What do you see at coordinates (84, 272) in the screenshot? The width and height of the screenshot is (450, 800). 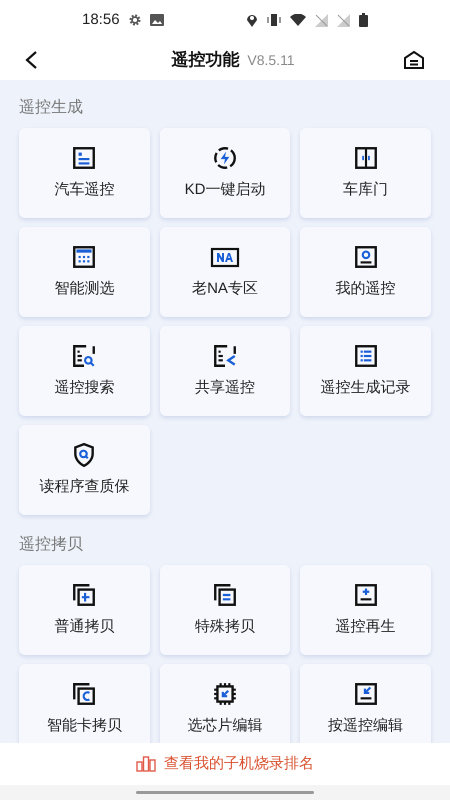 I see `feature-tile: 智能测选` at bounding box center [84, 272].